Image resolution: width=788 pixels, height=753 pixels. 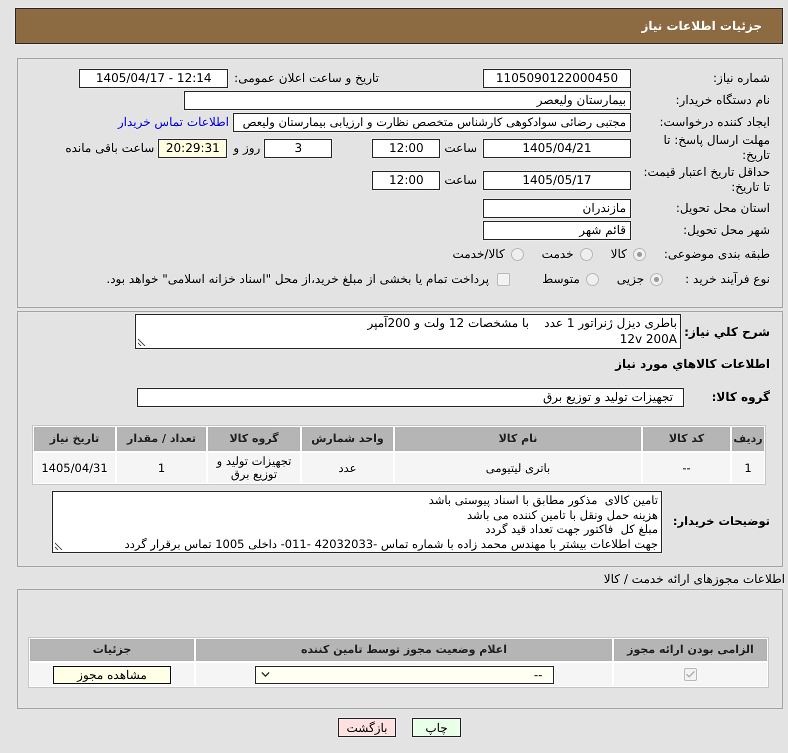 What do you see at coordinates (74, 439) in the screenshot?
I see `table-header-cell: تاریخ نیاز` at bounding box center [74, 439].